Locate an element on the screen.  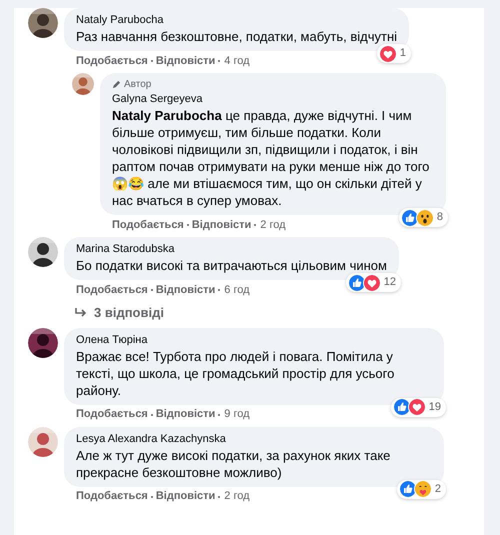
reaction-count: 8 is located at coordinates (423, 217).